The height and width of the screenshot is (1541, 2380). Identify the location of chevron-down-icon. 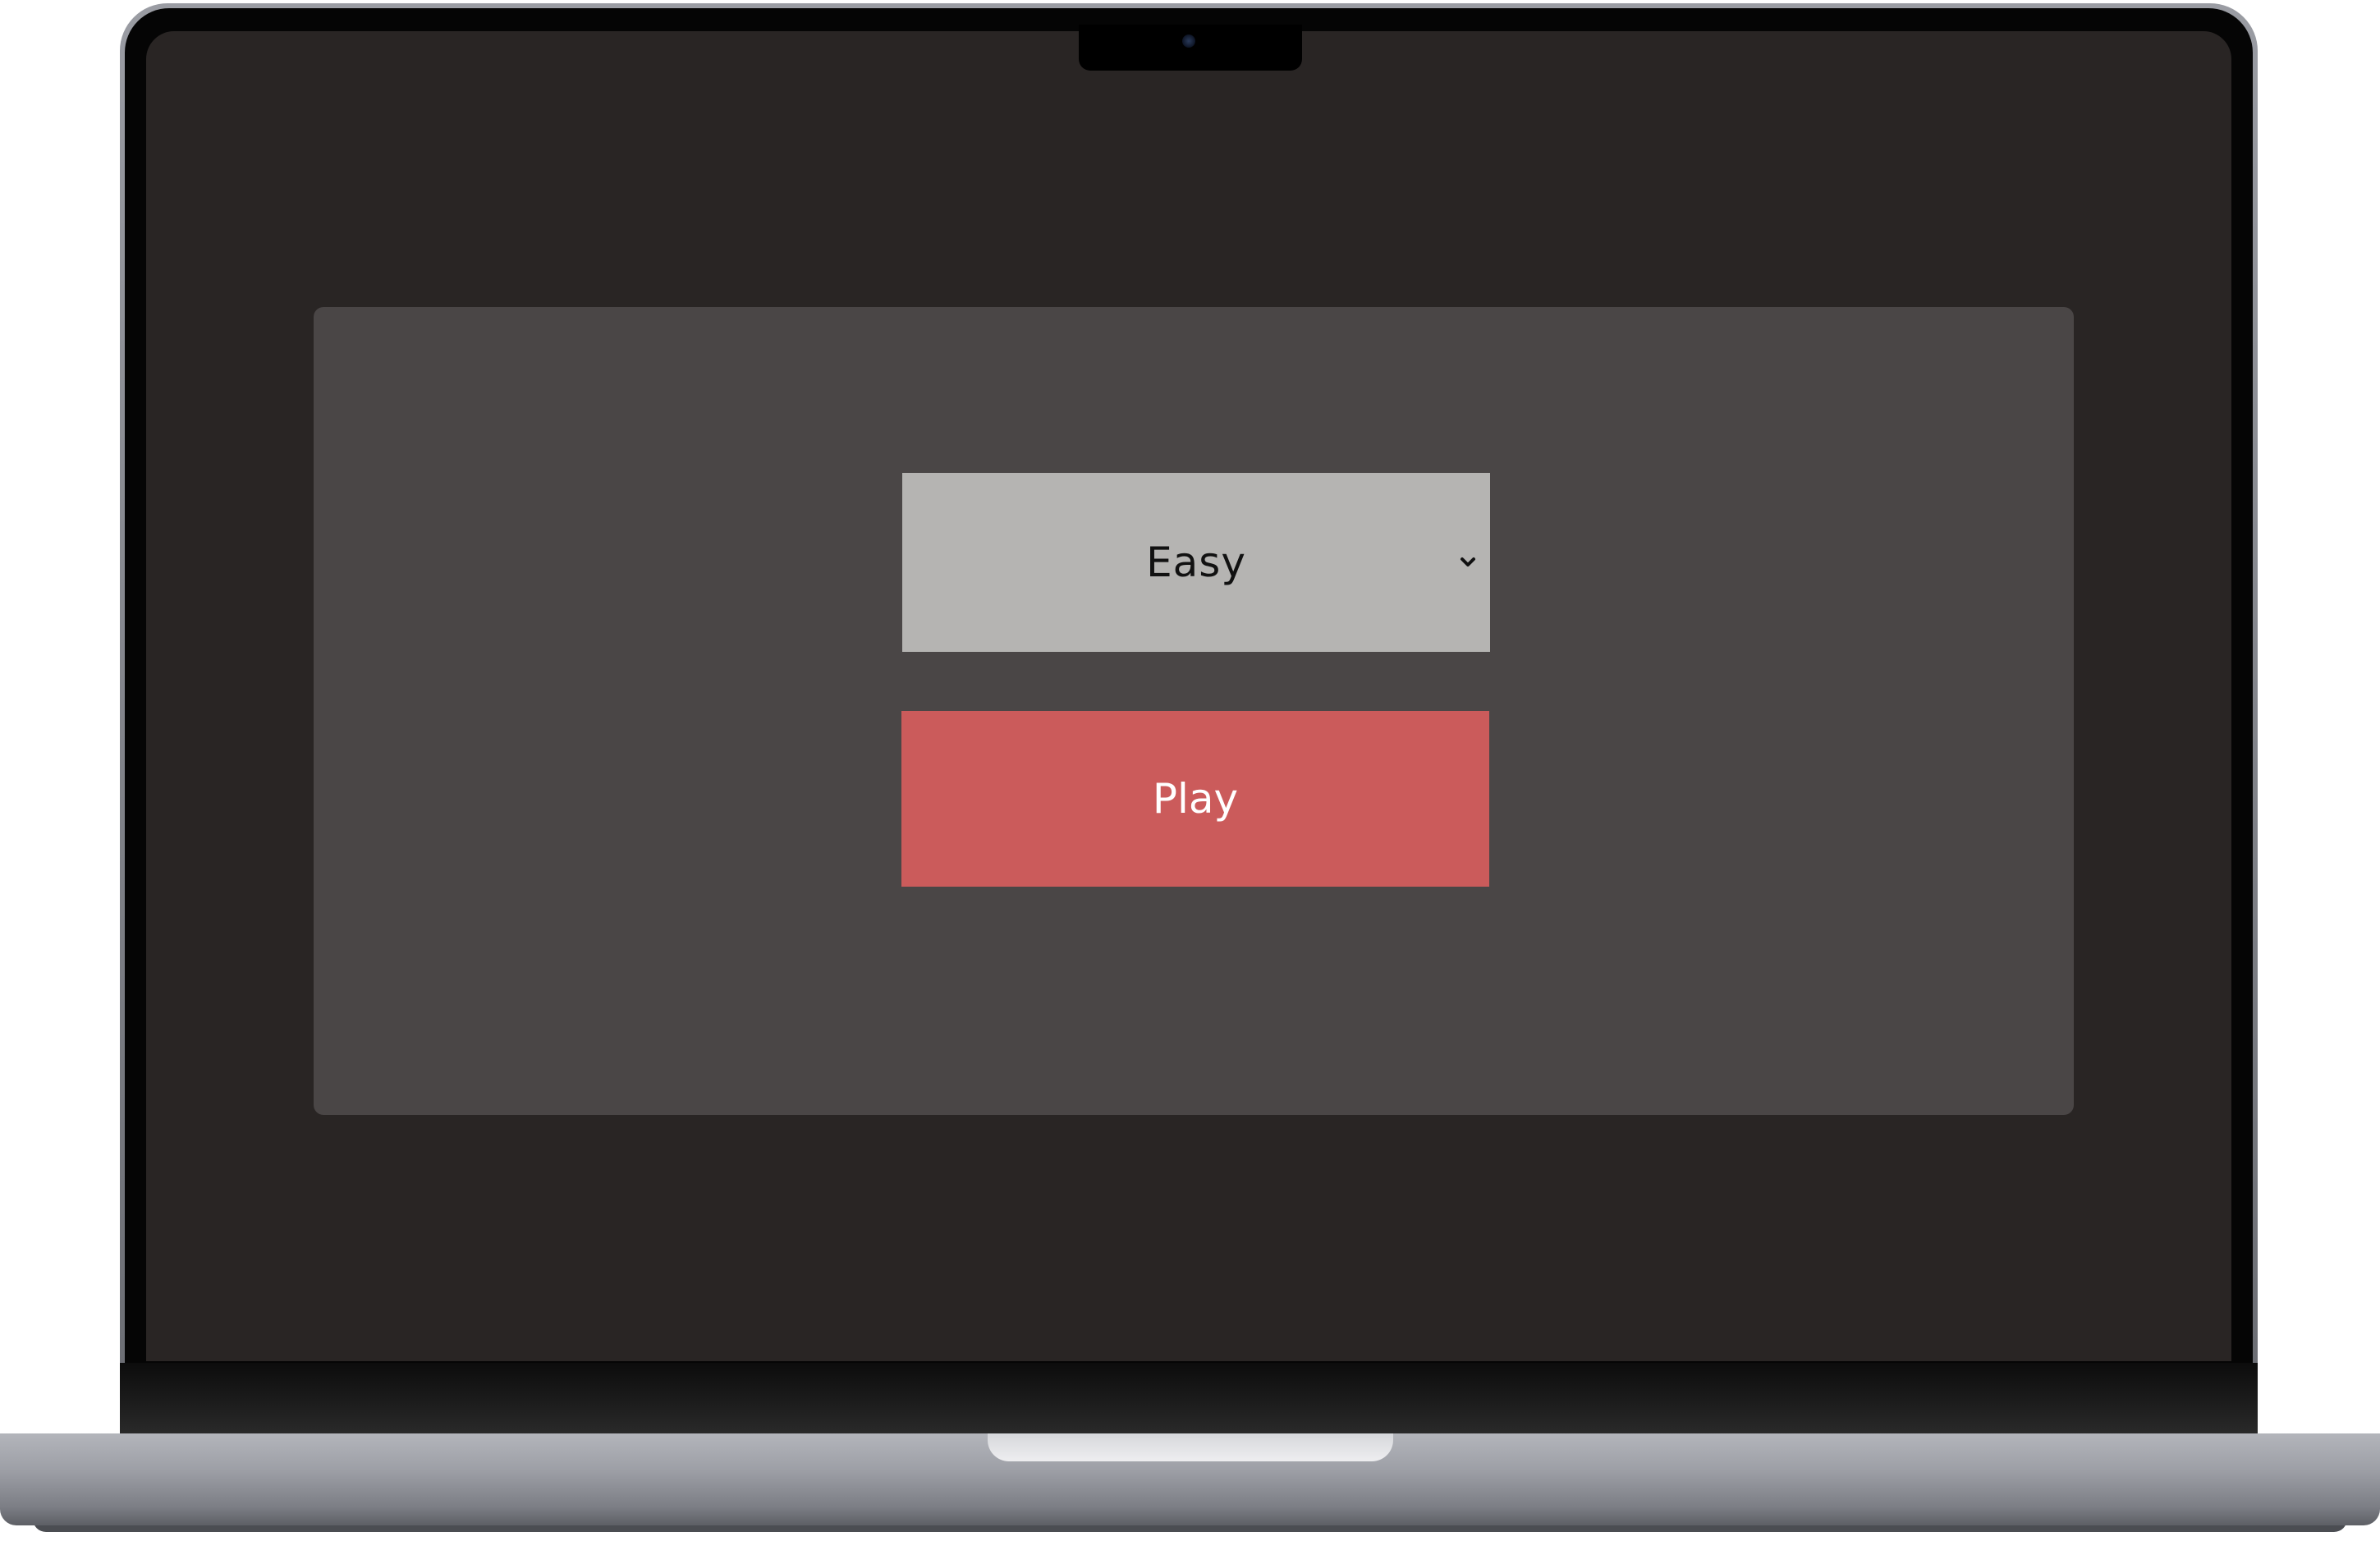
(1468, 561).